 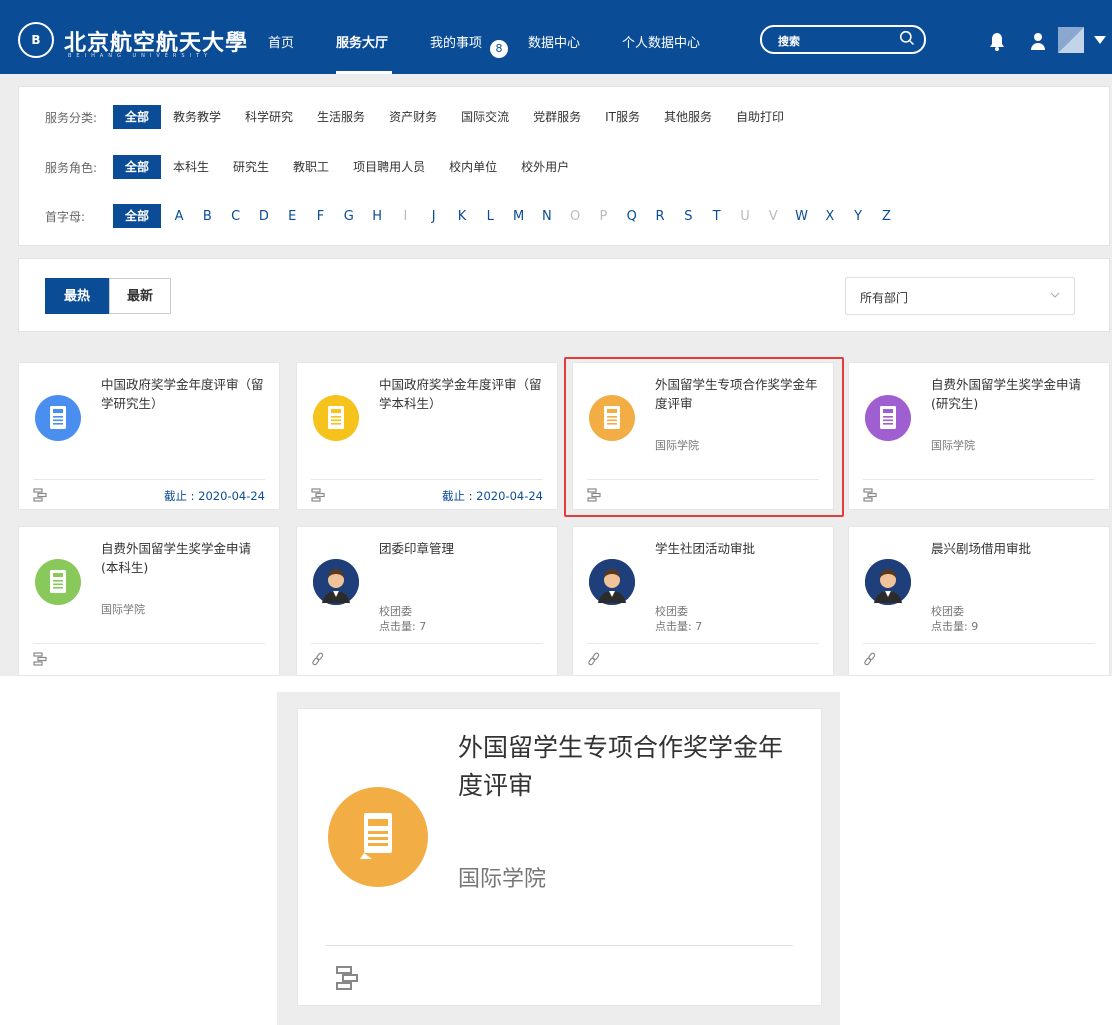 I want to click on card-department: 国际学院, so click(x=123, y=609).